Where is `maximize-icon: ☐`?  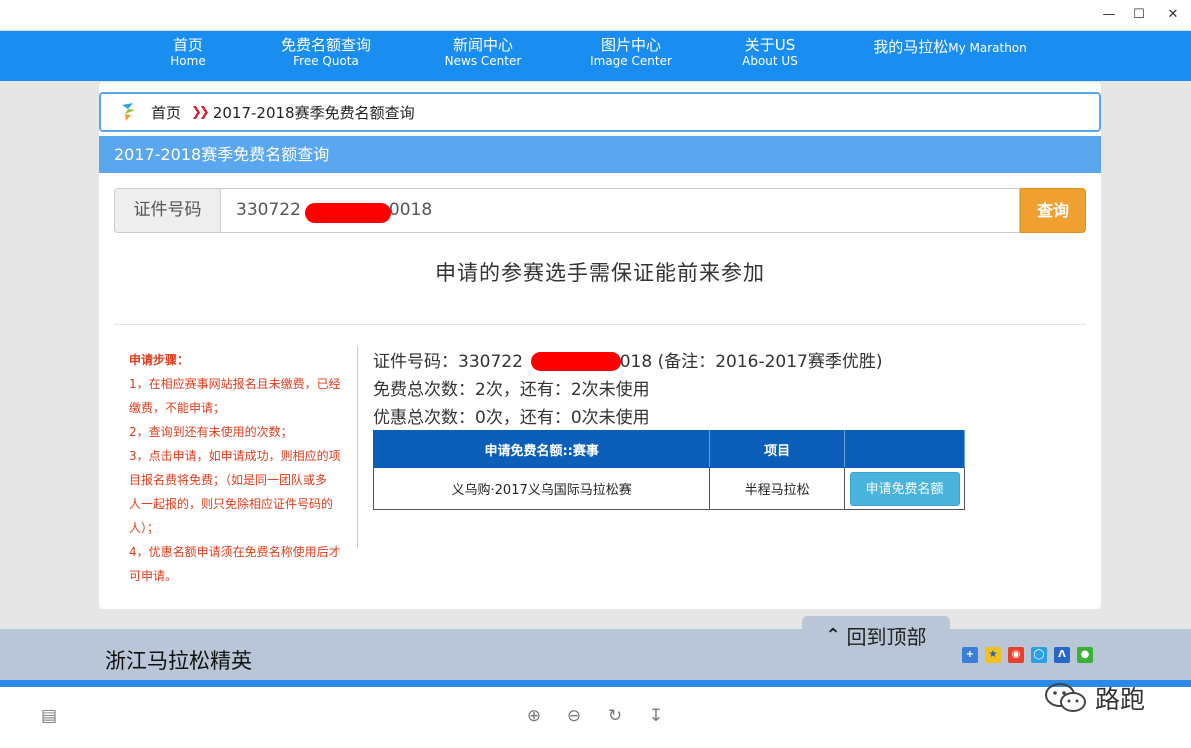 maximize-icon: ☐ is located at coordinates (1139, 14).